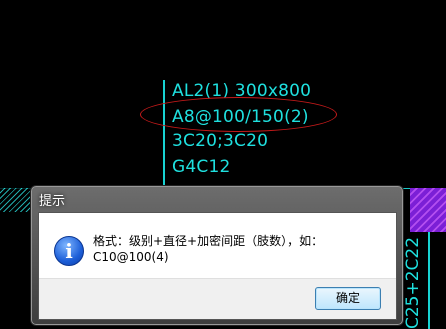 This screenshot has height=329, width=446. Describe the element at coordinates (131, 257) in the screenshot. I see `message-line-2: C10@100(4)` at that location.